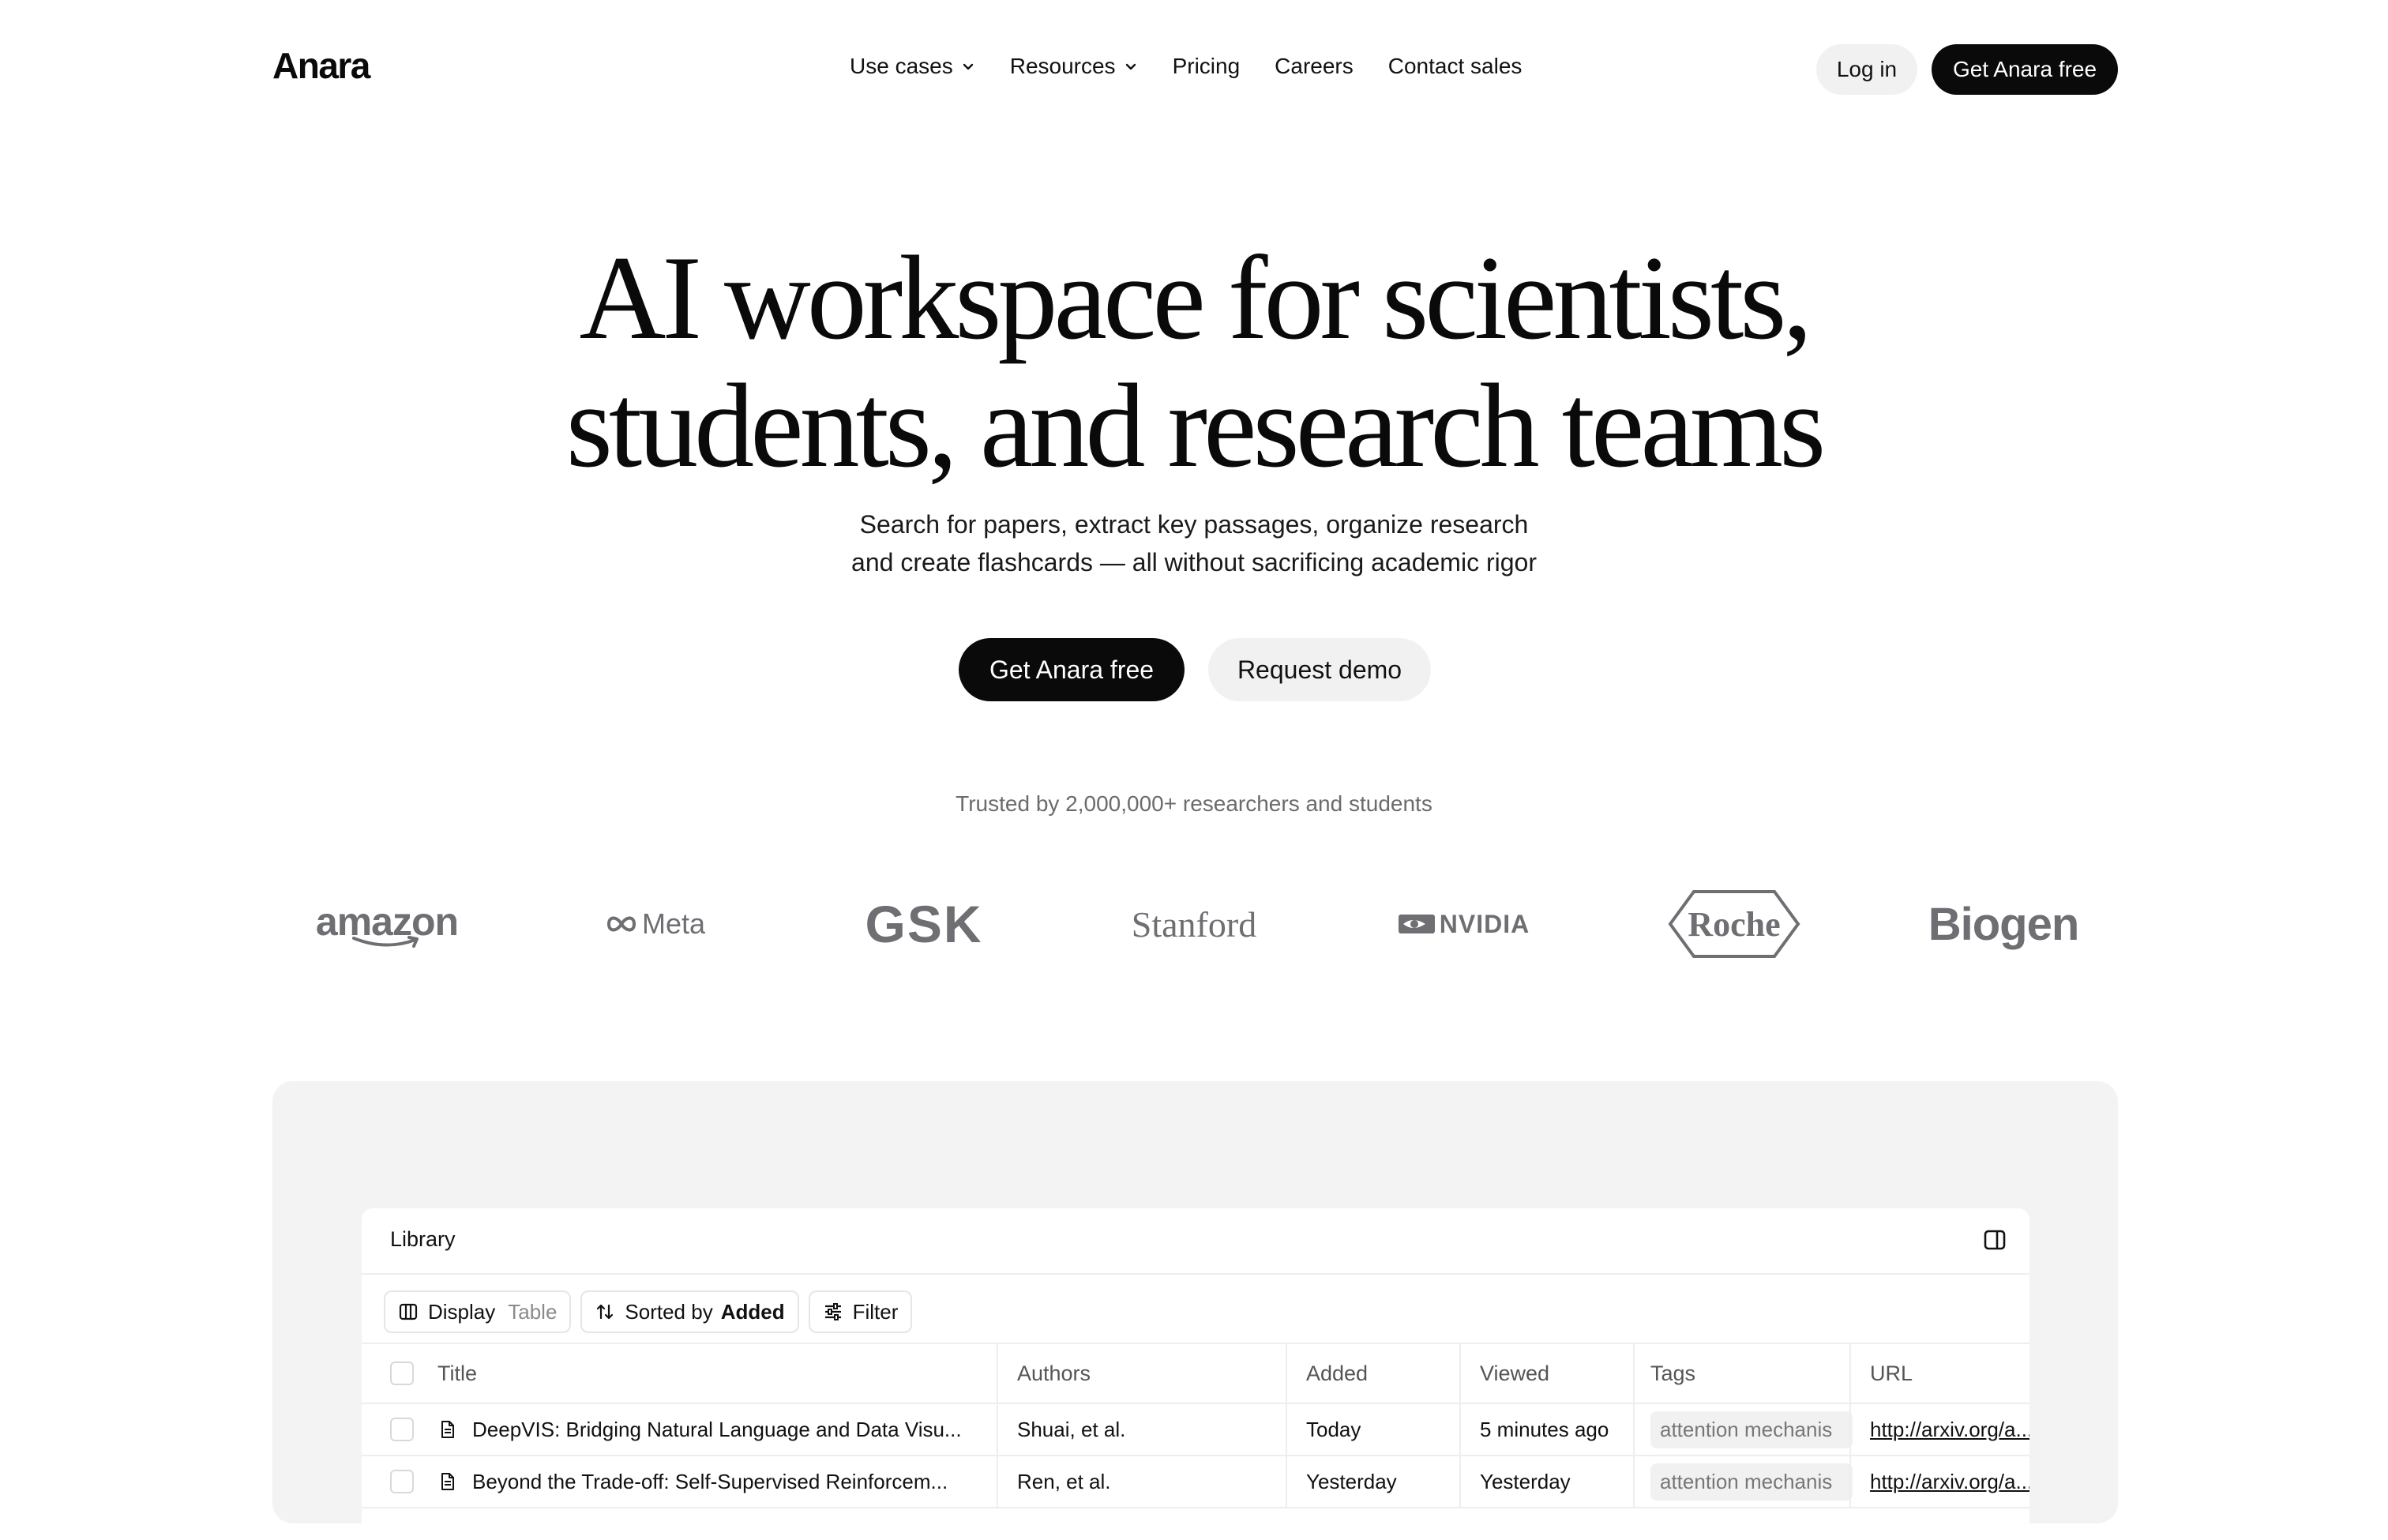 The width and height of the screenshot is (2388, 1540). What do you see at coordinates (1151, 1481) in the screenshot?
I see `row-authors: Ren, et al.` at bounding box center [1151, 1481].